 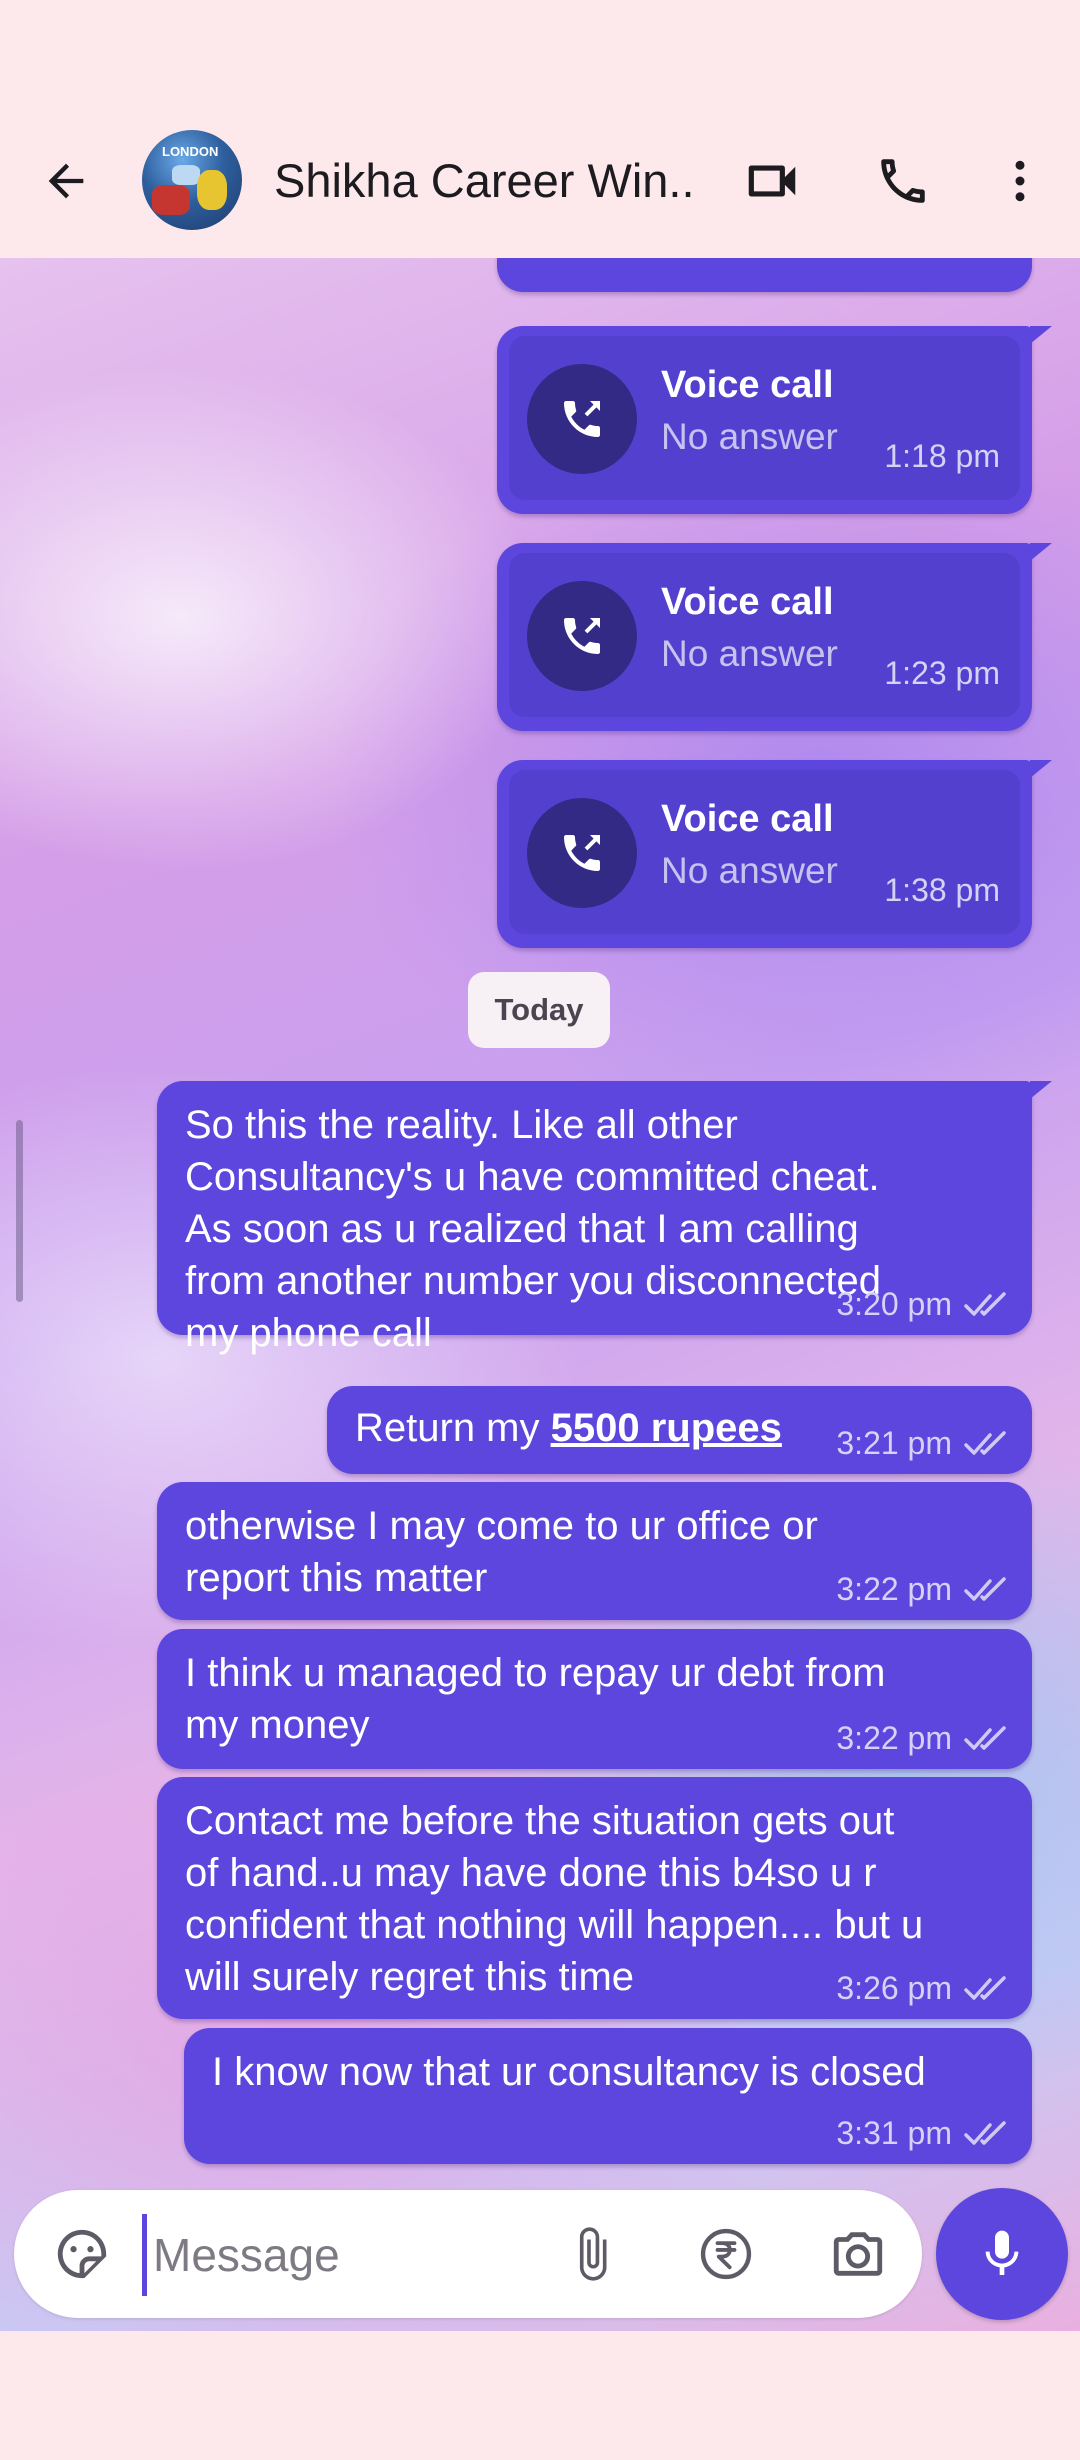 I want to click on video-call-button, so click(x=772, y=181).